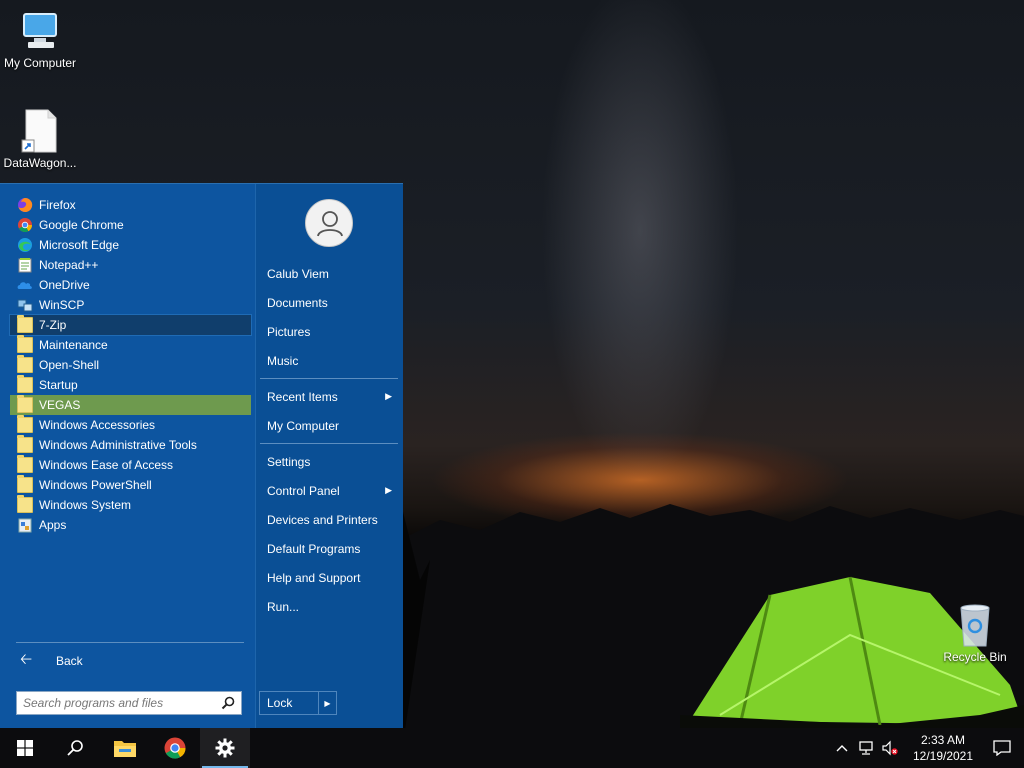 The image size is (1024, 768). I want to click on places-item-default-programs: Default Programs, so click(329, 548).